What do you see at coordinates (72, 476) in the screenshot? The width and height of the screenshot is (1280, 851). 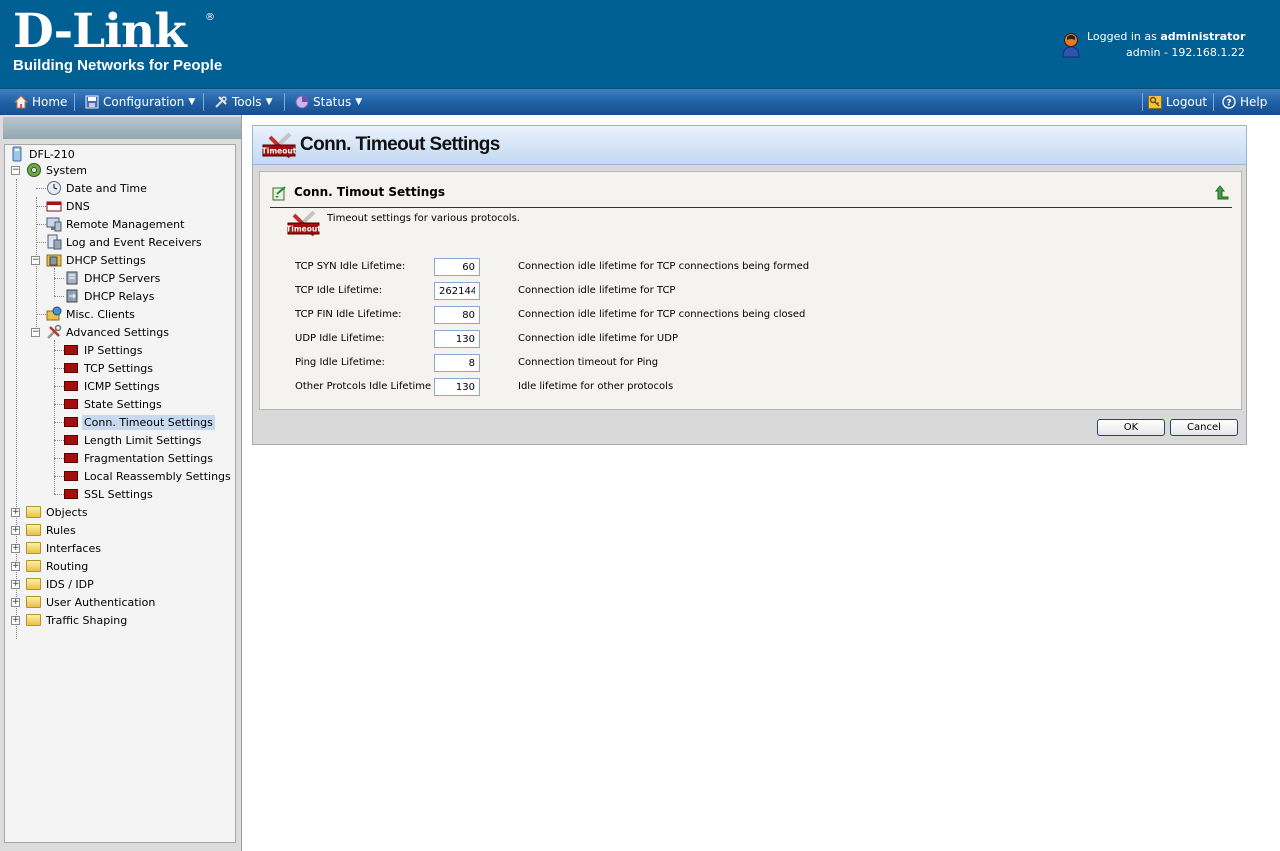 I see `reassembly-icon` at bounding box center [72, 476].